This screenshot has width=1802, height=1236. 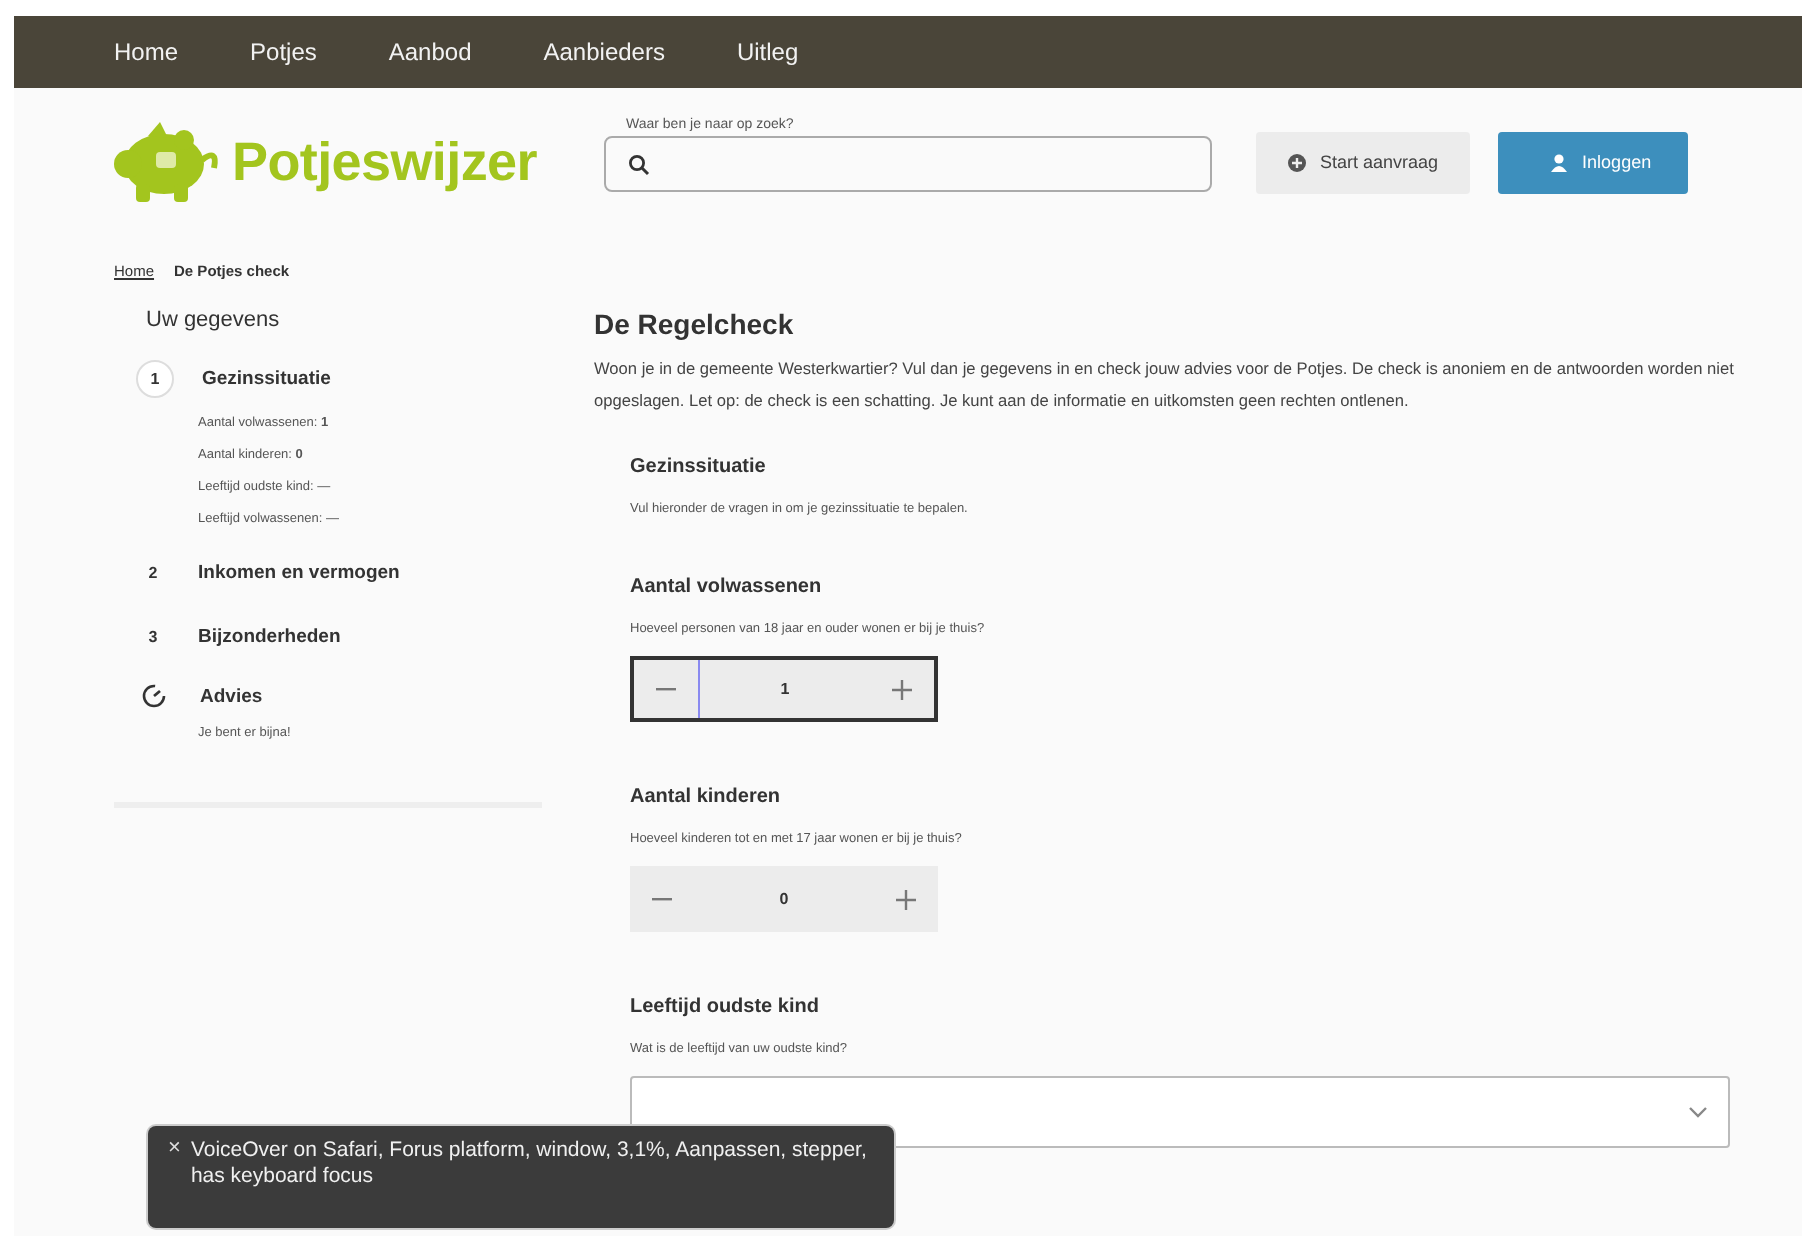 What do you see at coordinates (1297, 162) in the screenshot?
I see `plus-circle-icon` at bounding box center [1297, 162].